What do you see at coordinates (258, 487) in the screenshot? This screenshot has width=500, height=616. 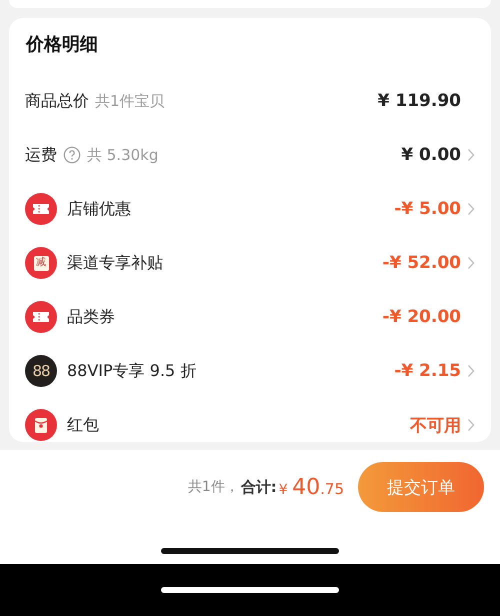 I see `total-label: 合计:` at bounding box center [258, 487].